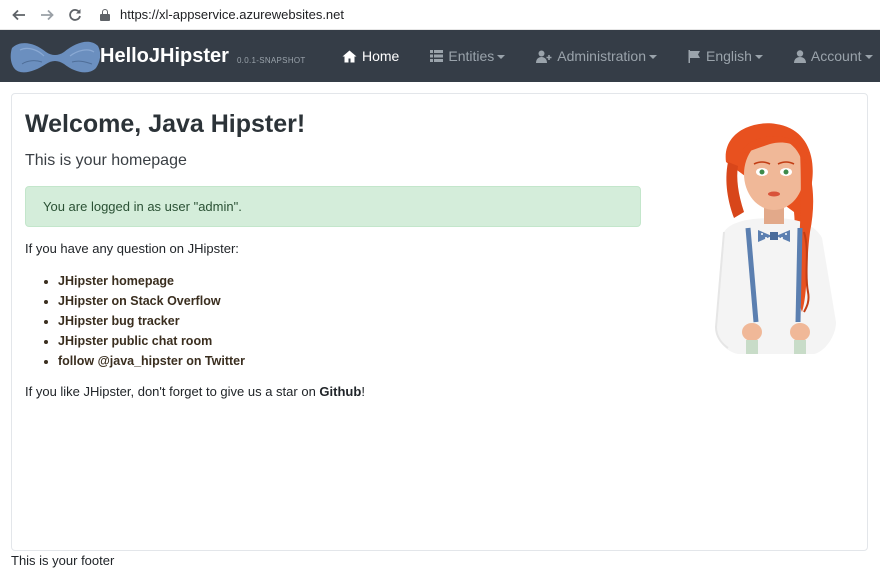  What do you see at coordinates (351, 321) in the screenshot?
I see `list-item: JHipster bug tracker` at bounding box center [351, 321].